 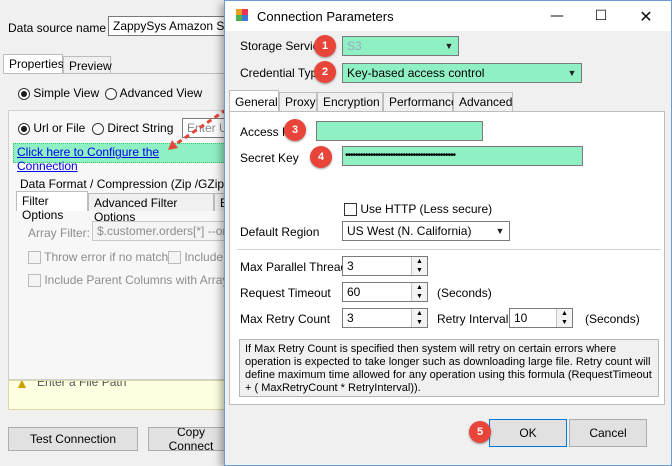 What do you see at coordinates (483, 102) in the screenshot?
I see `tab-advanced: Advanced` at bounding box center [483, 102].